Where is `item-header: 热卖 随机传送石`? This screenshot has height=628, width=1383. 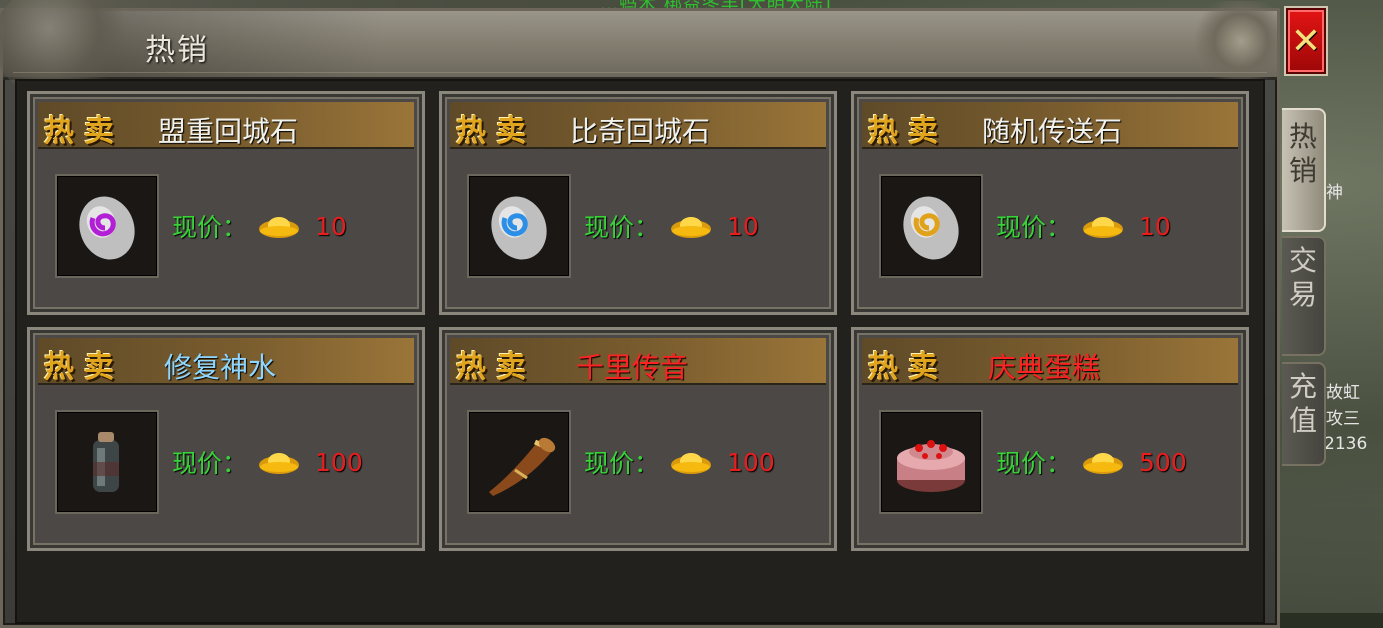
item-header: 热卖 随机传送石 is located at coordinates (1050, 125).